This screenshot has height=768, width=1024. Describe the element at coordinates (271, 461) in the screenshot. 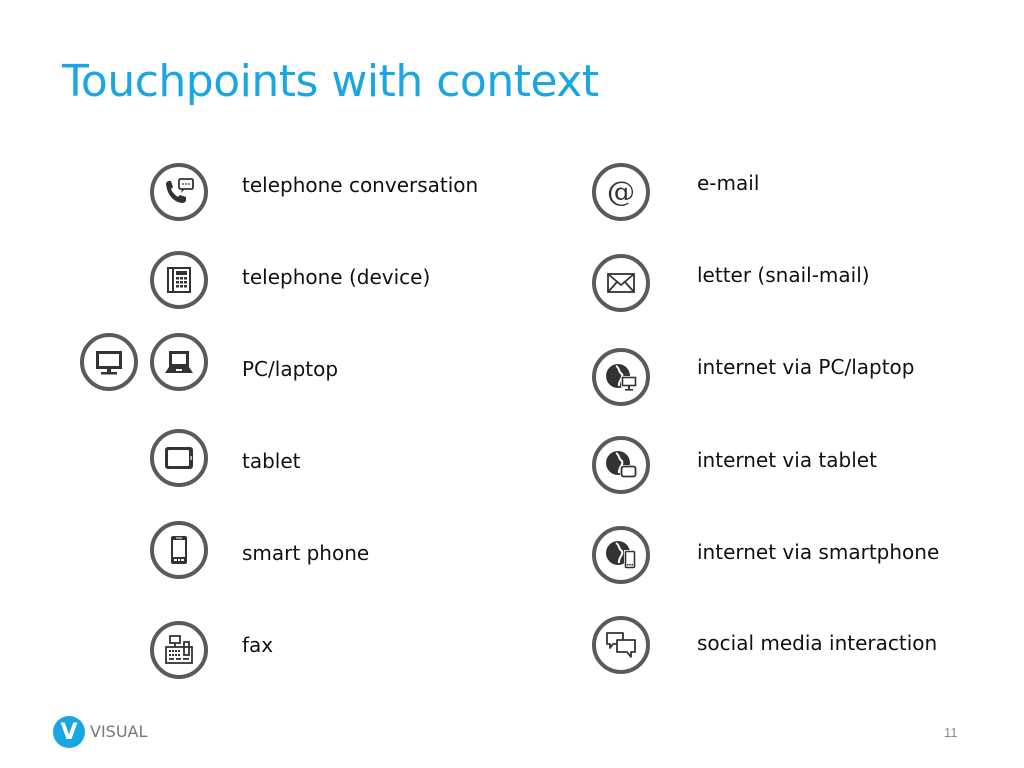

I see `touchpoint-label: tablet` at that location.